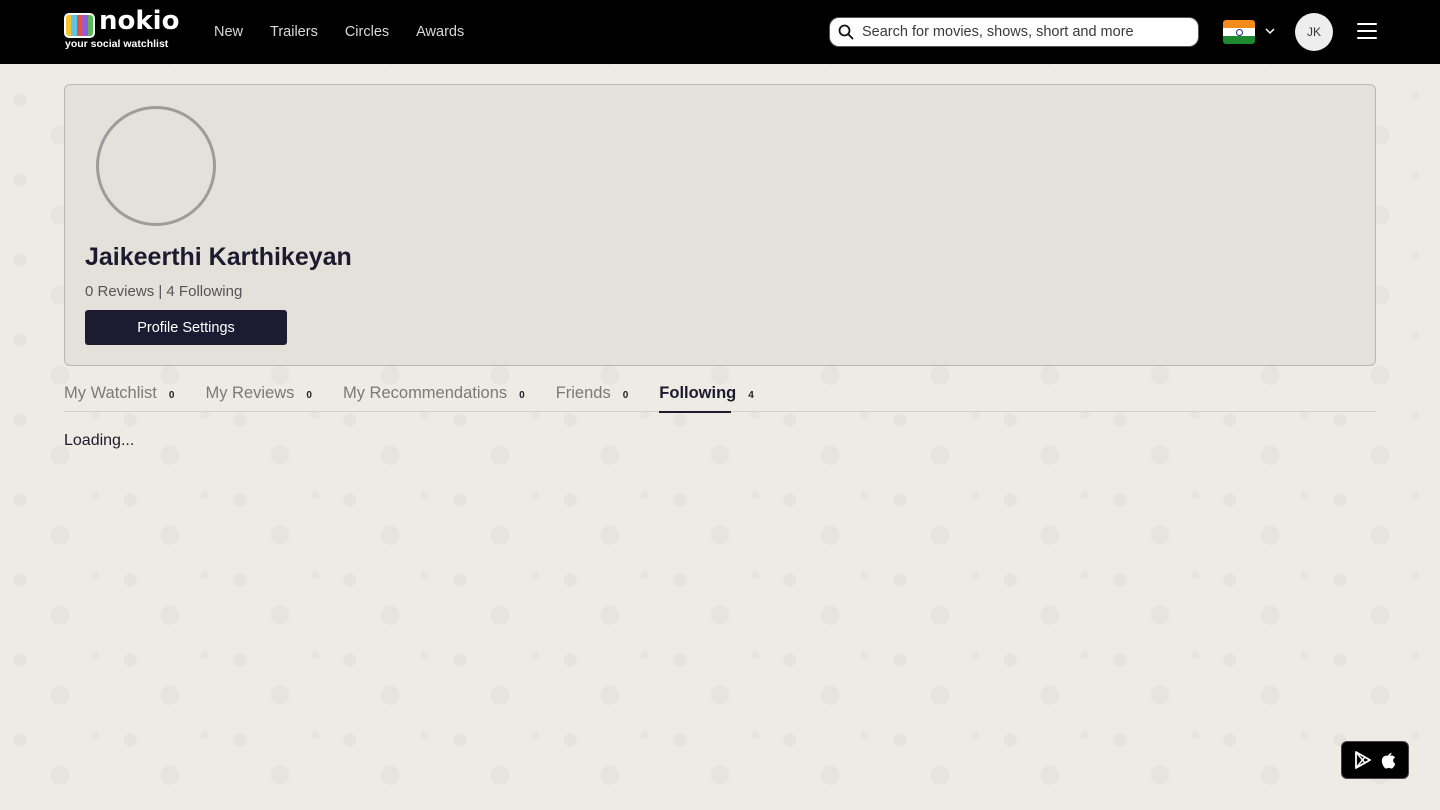  What do you see at coordinates (1270, 31) in the screenshot?
I see `chevron-down-icon` at bounding box center [1270, 31].